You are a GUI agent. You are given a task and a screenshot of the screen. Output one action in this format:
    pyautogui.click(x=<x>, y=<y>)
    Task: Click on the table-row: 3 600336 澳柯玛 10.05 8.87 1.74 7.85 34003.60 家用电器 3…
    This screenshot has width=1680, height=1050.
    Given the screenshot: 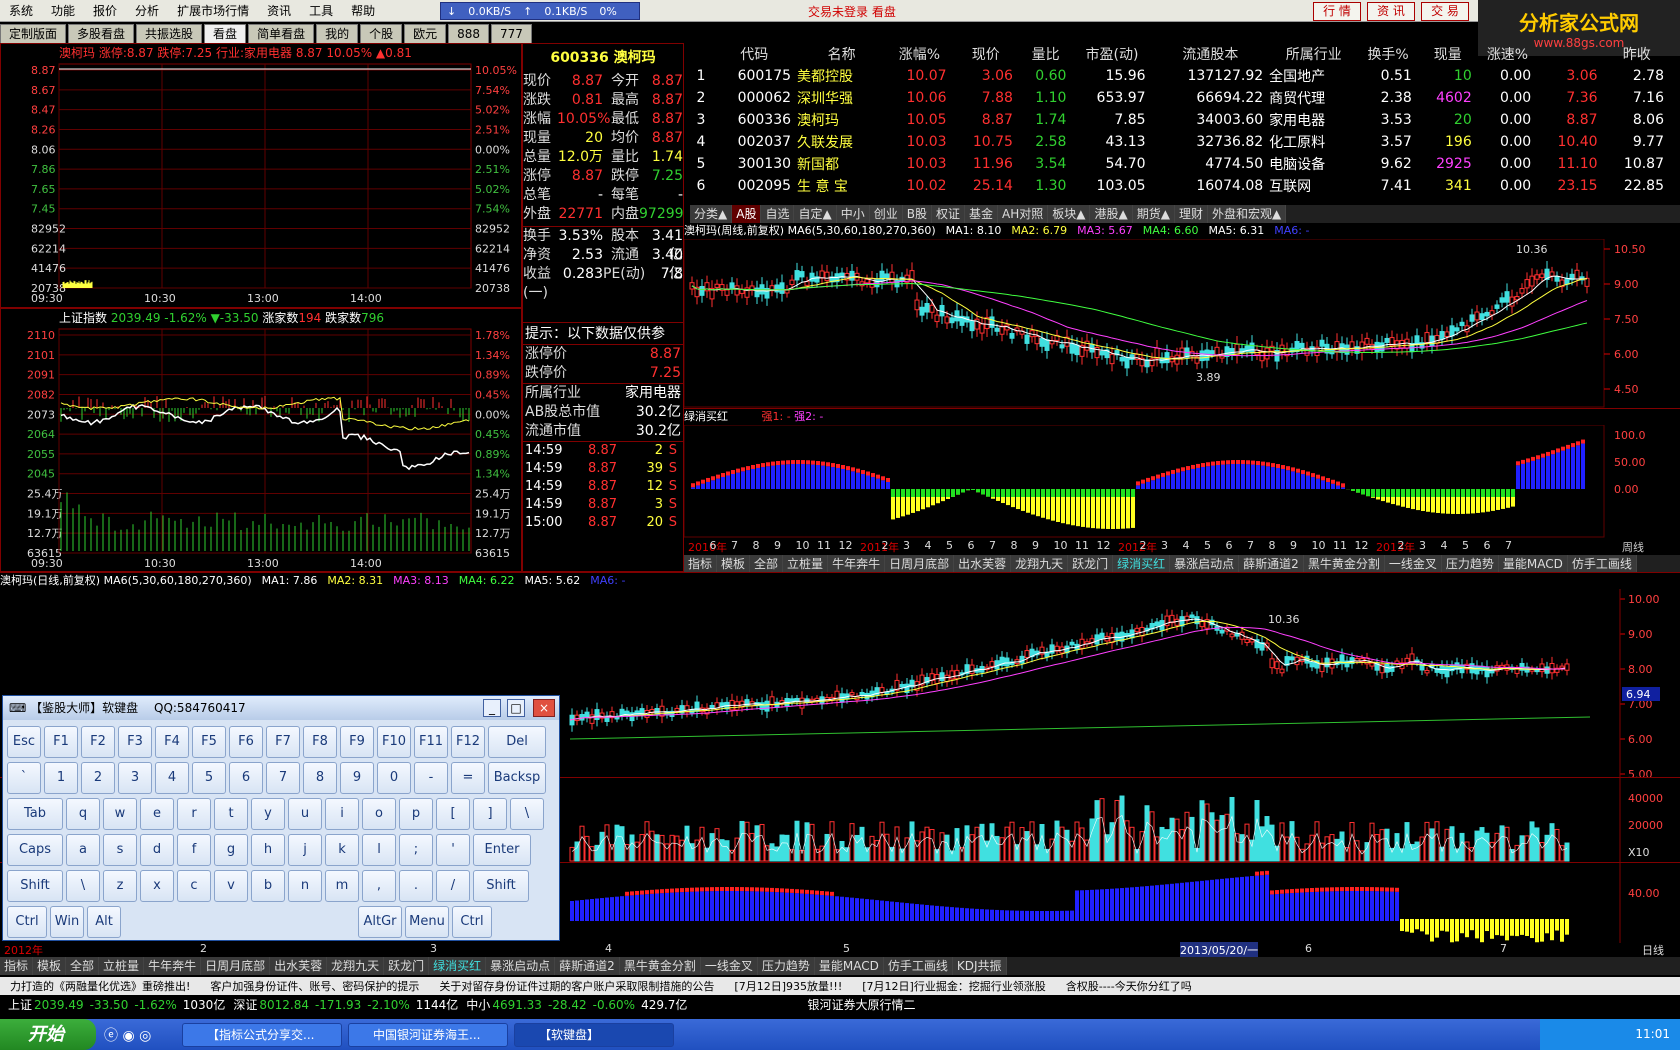 What is the action you would take?
    pyautogui.click(x=1180, y=120)
    